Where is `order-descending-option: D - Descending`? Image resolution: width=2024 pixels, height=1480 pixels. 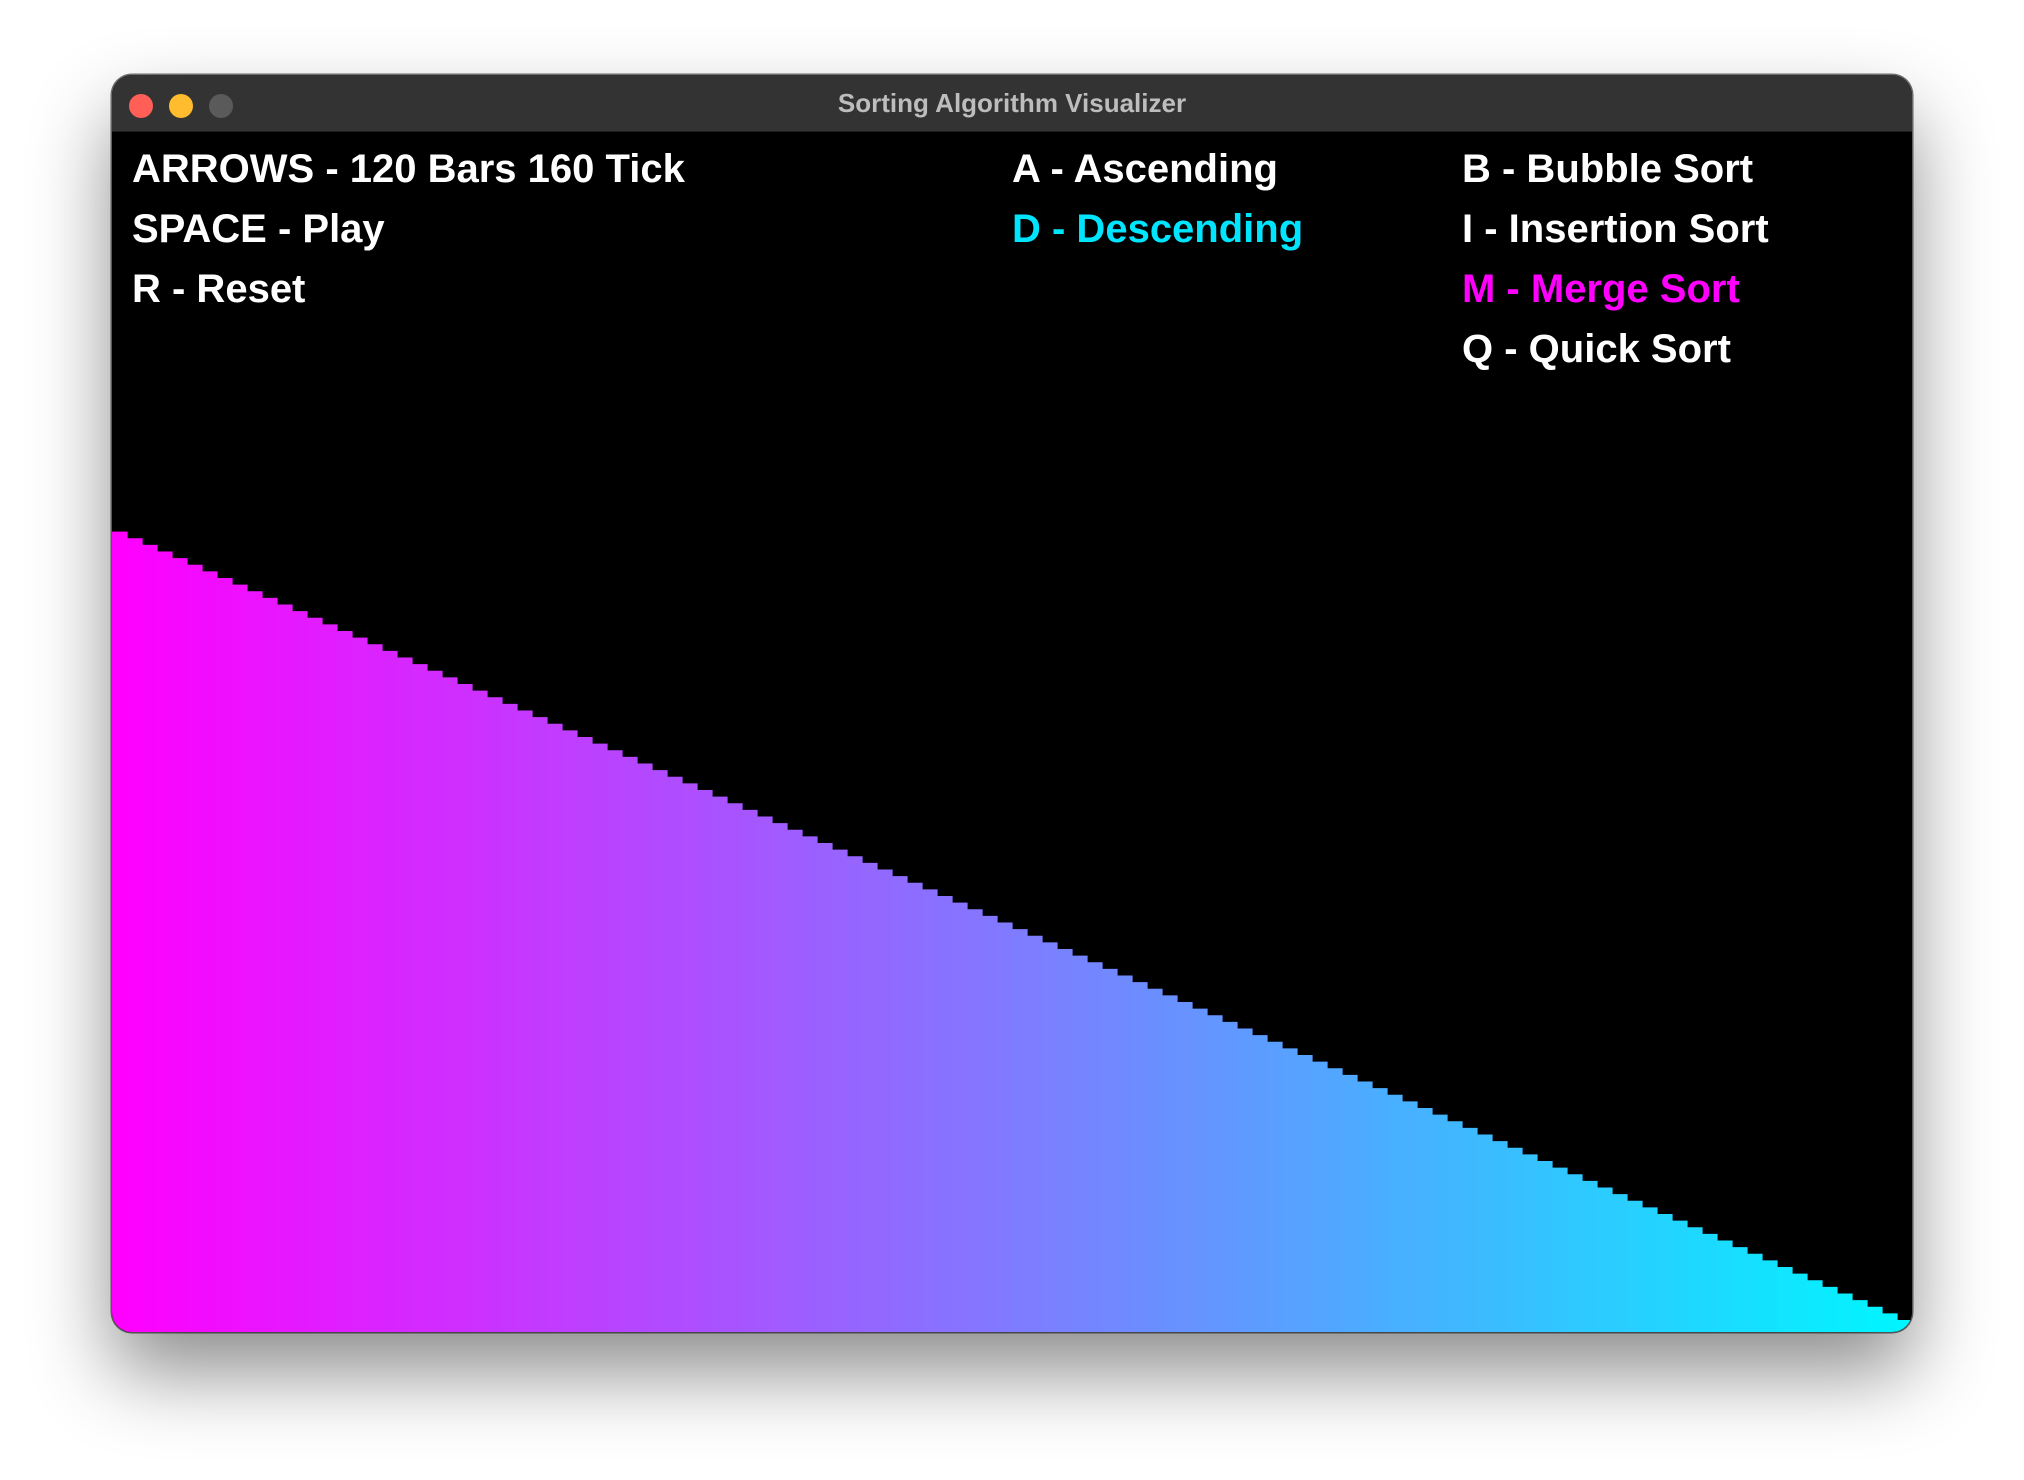
order-descending-option: D - Descending is located at coordinates (1158, 229).